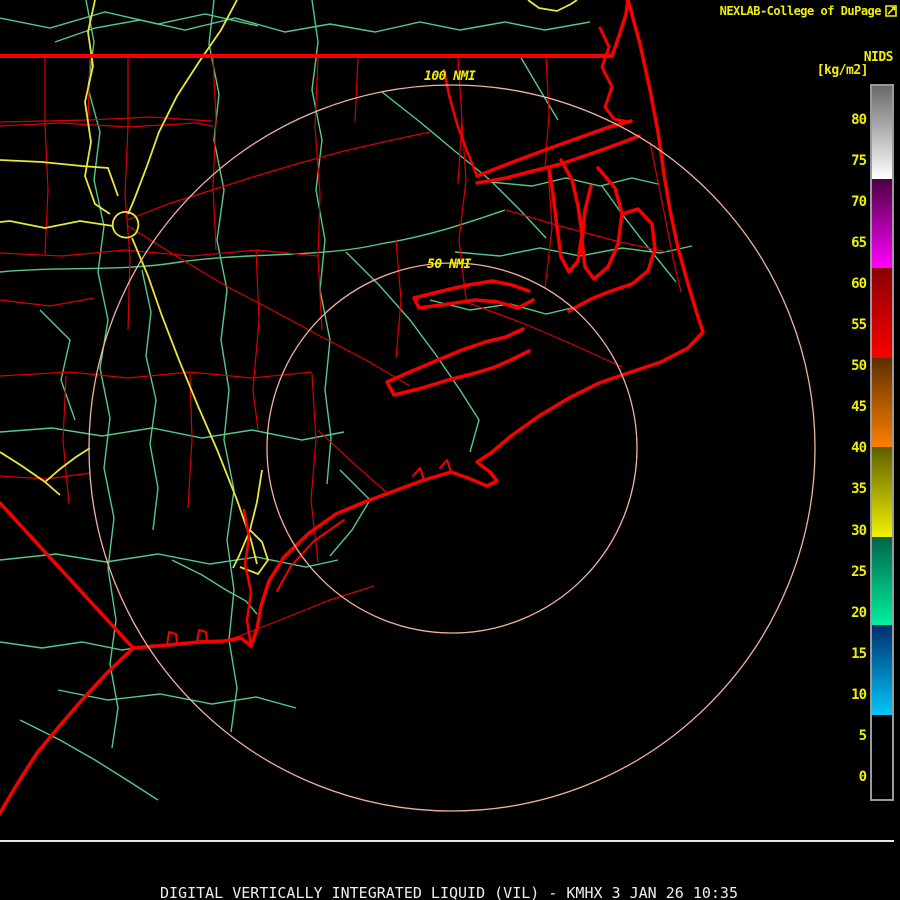 This screenshot has height=900, width=900. Describe the element at coordinates (859, 407) in the screenshot. I see `colorbar-tick-label: 45` at that location.